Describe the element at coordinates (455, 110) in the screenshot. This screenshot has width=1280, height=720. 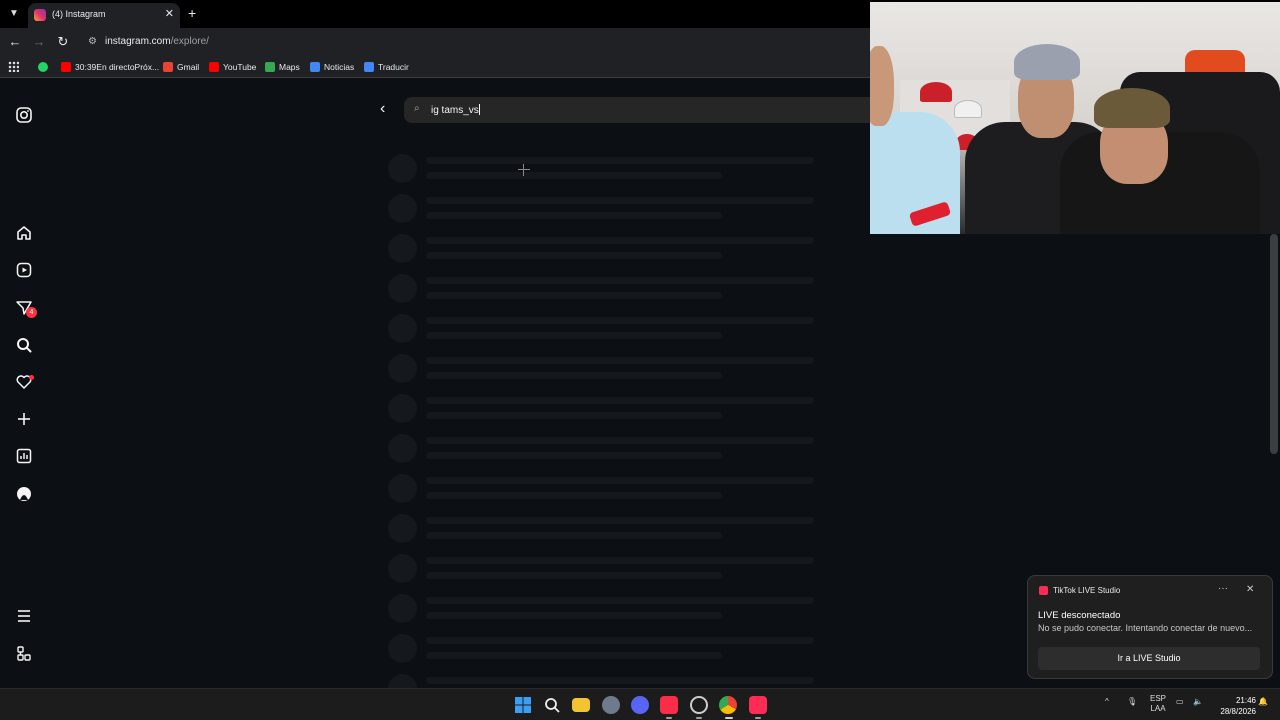
I see `search-input-value: ig tams_vs` at that location.